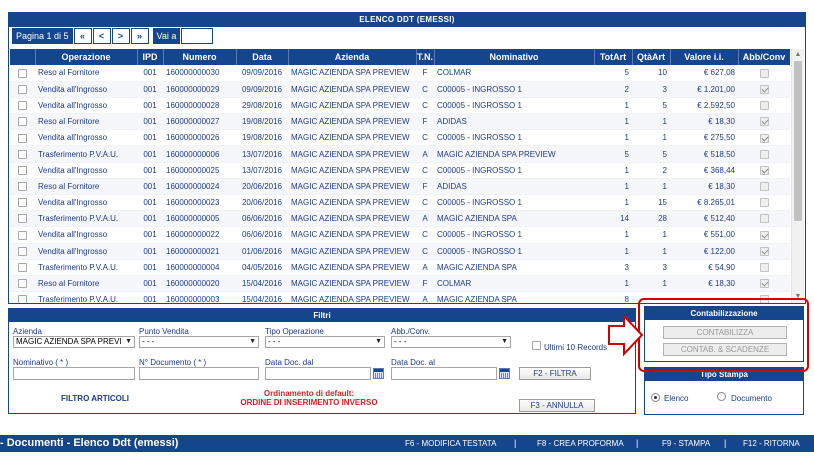 The height and width of the screenshot is (458, 814). I want to click on punto-vendita-select: - - - ▼, so click(199, 342).